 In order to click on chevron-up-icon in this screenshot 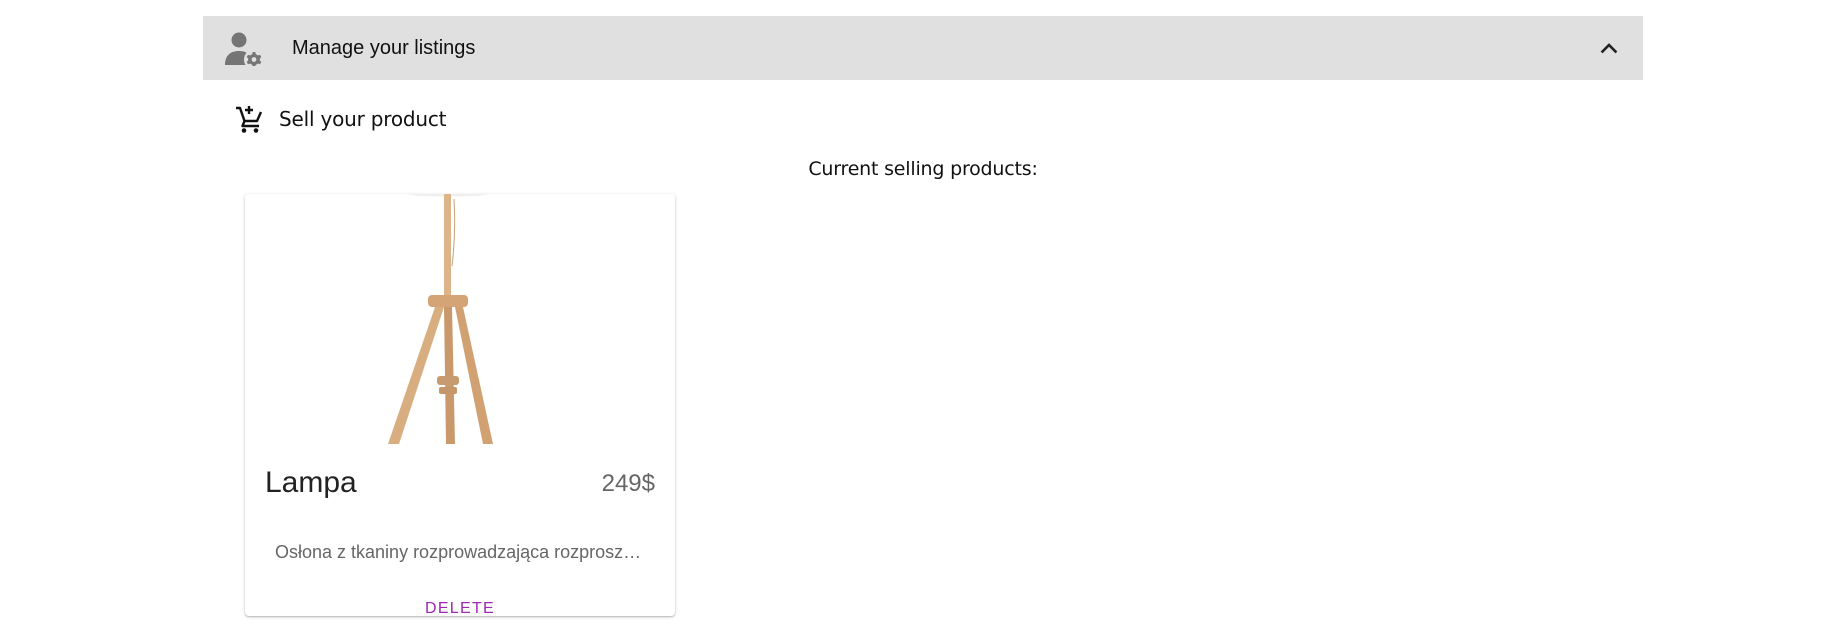, I will do `click(1609, 48)`.